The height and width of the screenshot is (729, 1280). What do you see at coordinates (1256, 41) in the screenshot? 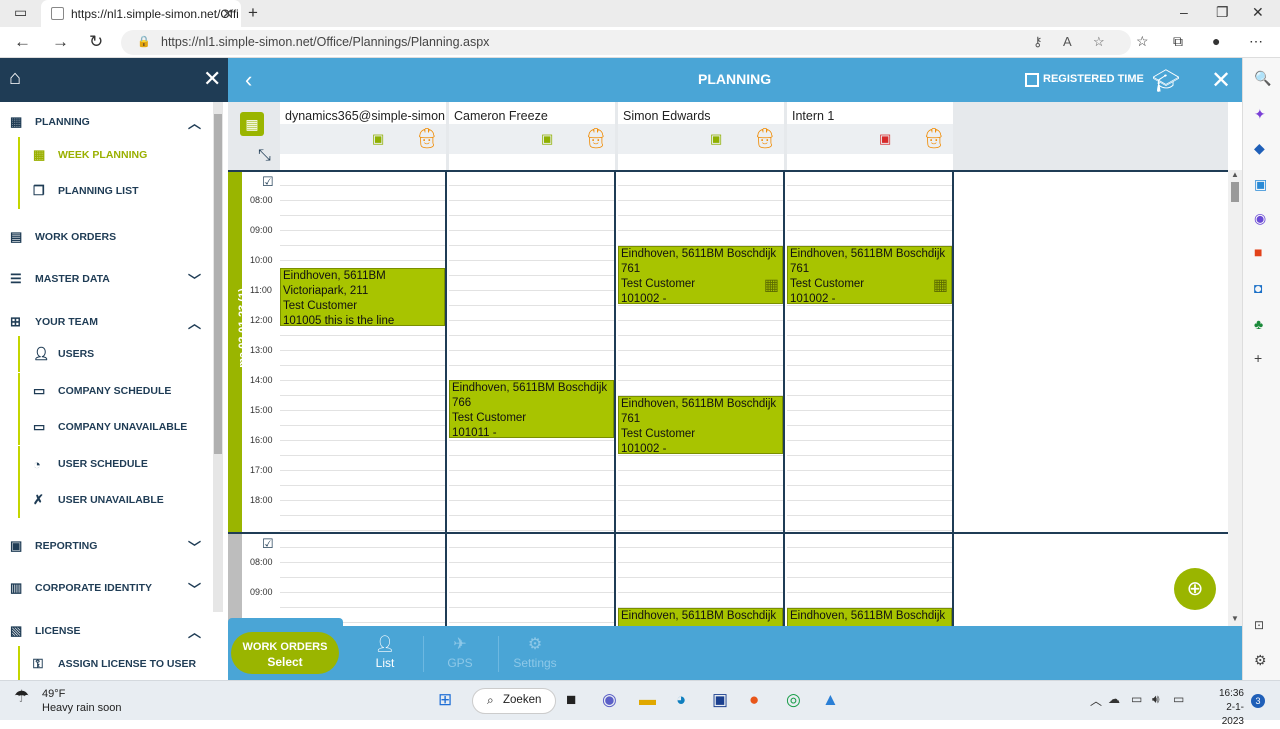
I see `more-icon: ⋯` at bounding box center [1256, 41].